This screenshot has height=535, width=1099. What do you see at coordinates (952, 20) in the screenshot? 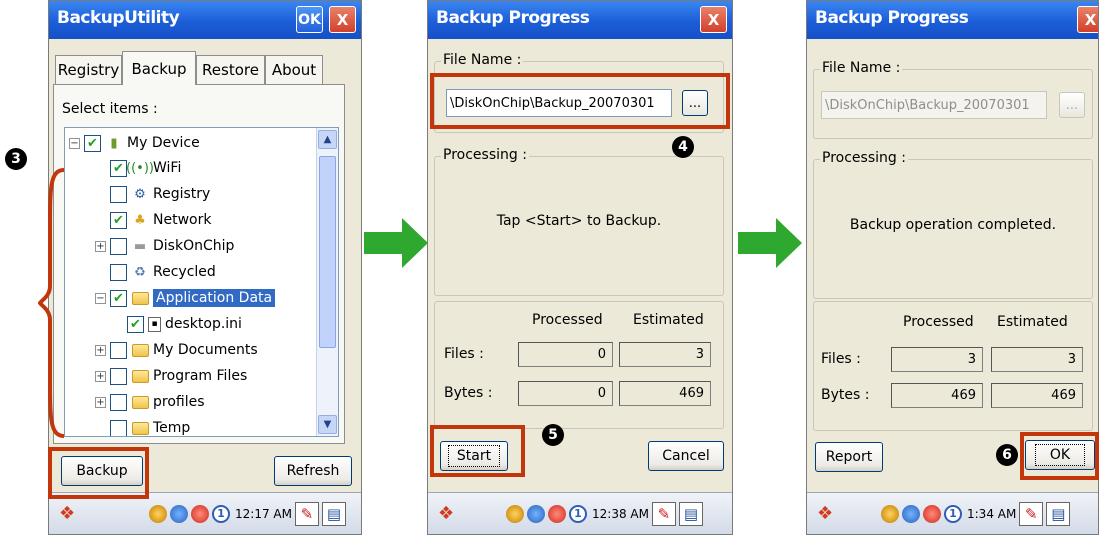
I see `title-bar: Backup Progress X` at bounding box center [952, 20].